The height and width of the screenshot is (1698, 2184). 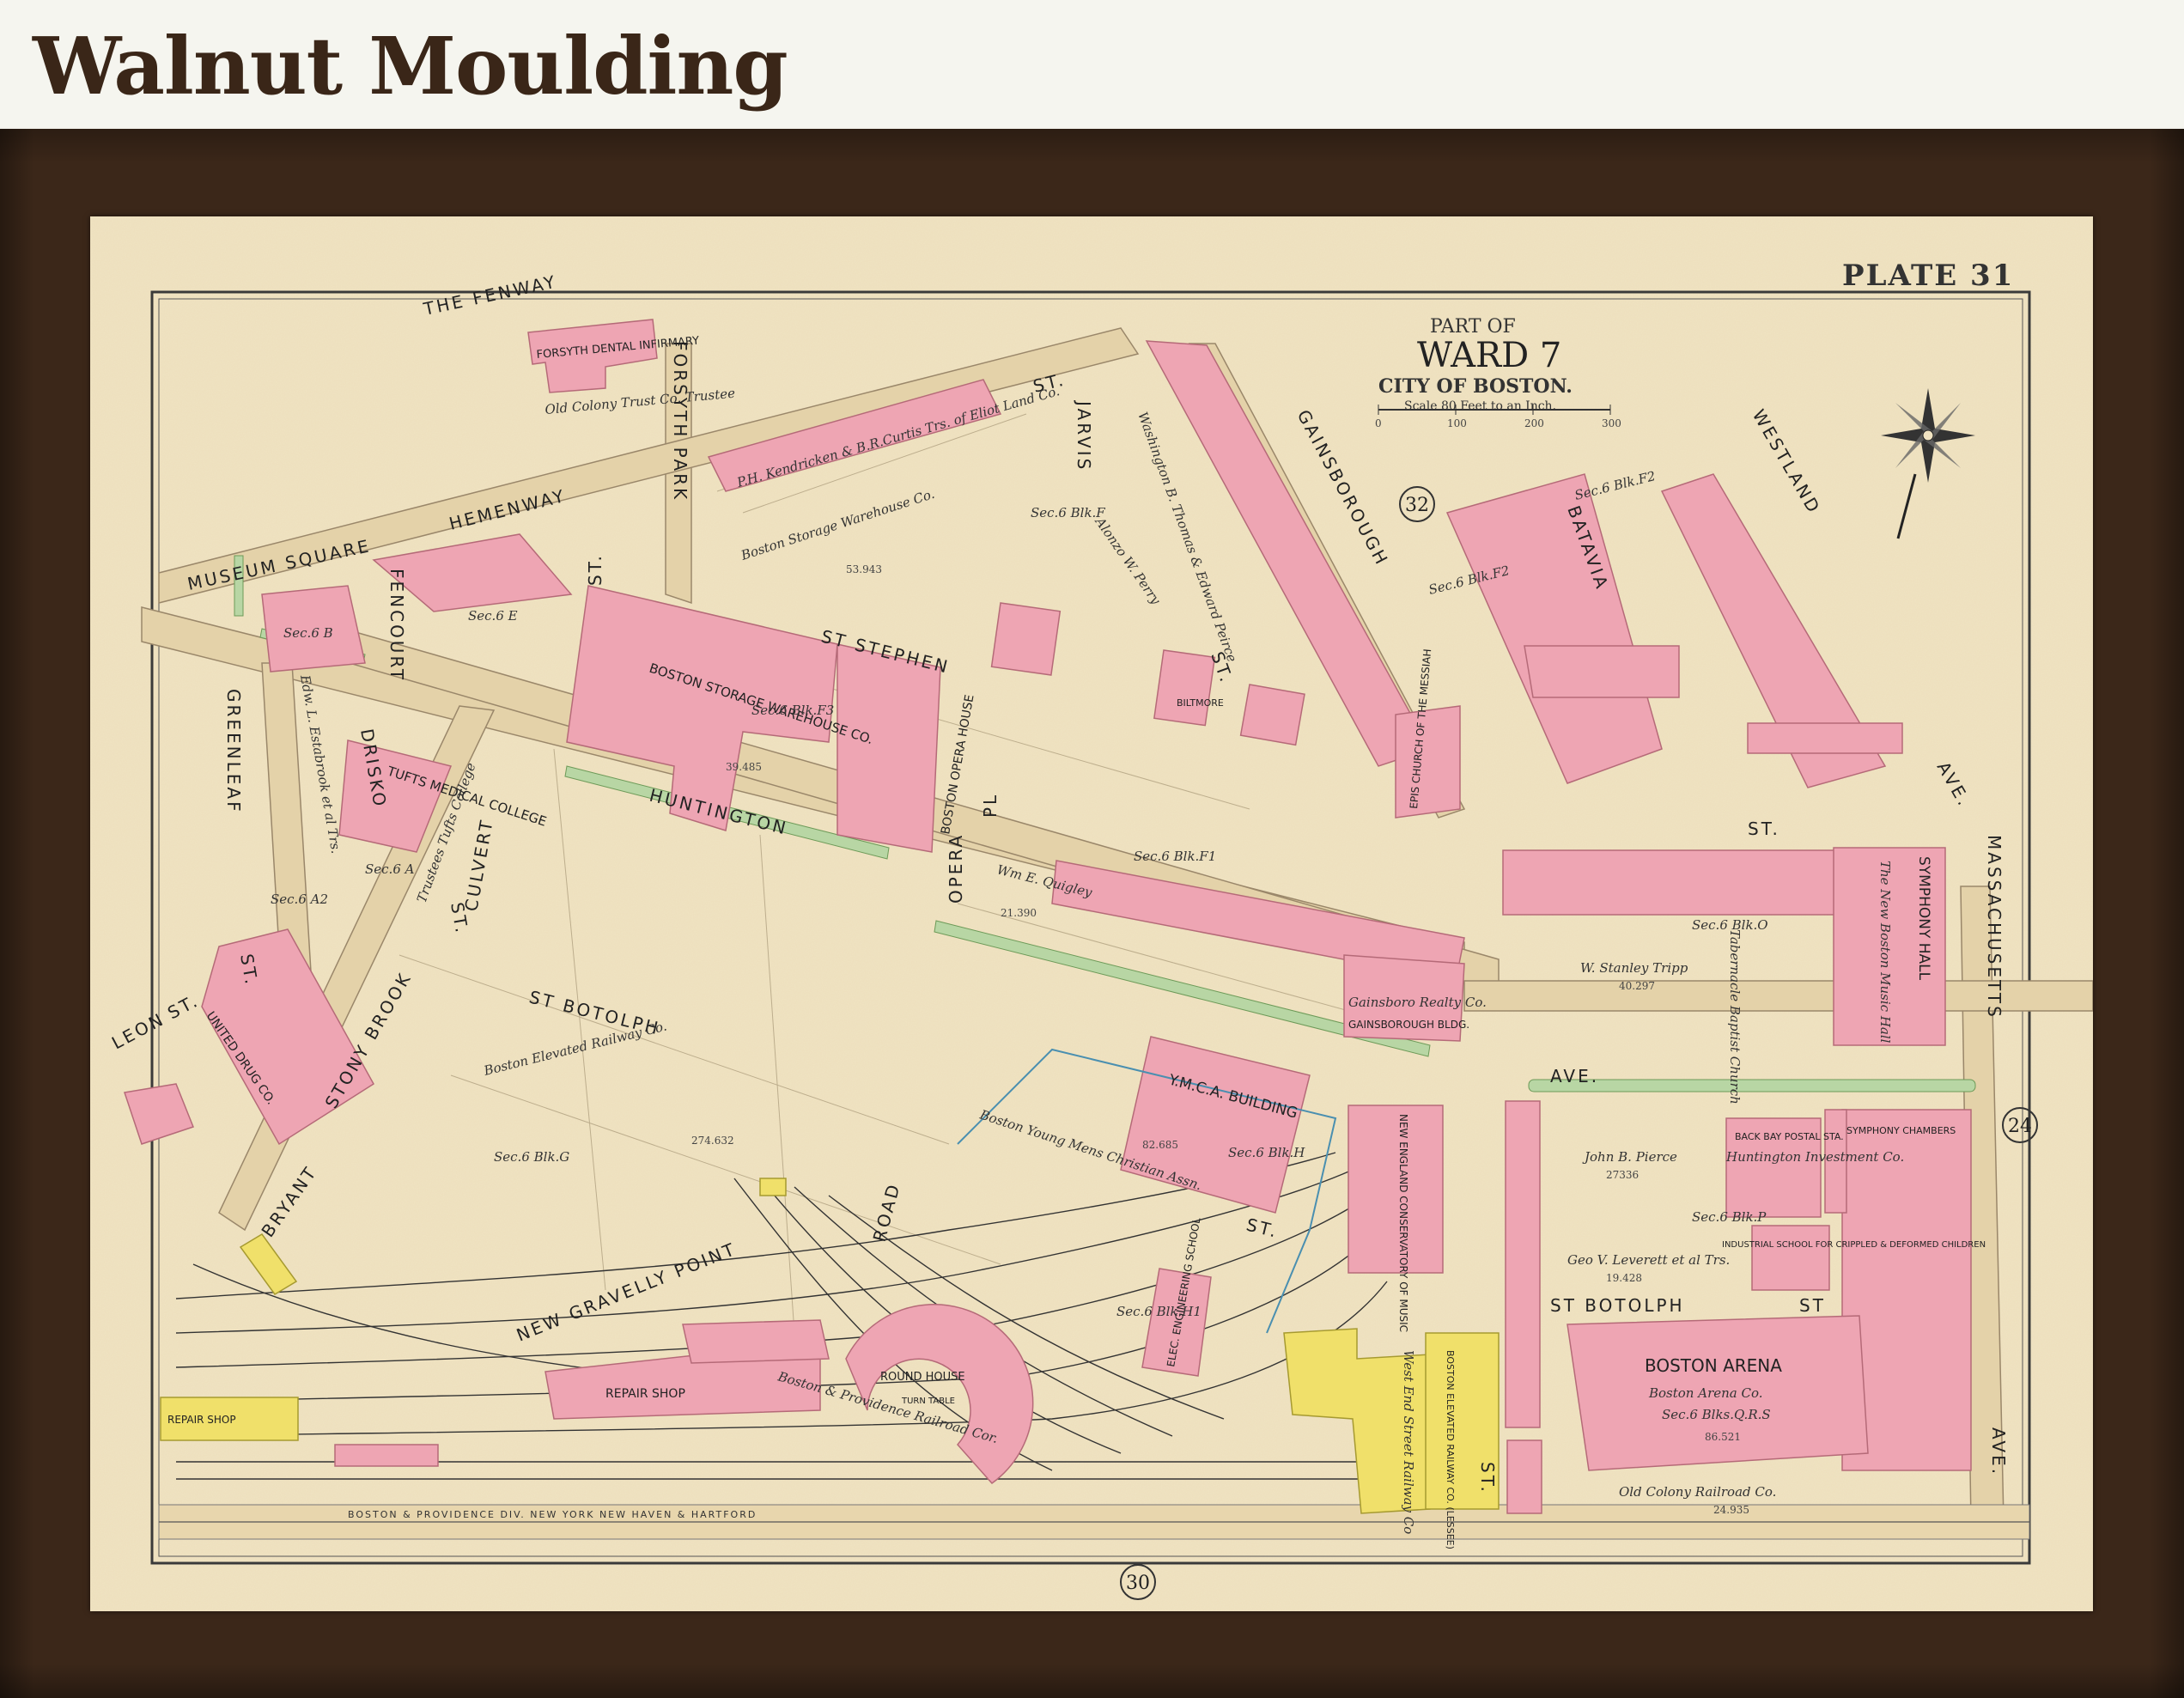 I want to click on sec-6f: Sec.6 Blk.F, so click(x=1068, y=513).